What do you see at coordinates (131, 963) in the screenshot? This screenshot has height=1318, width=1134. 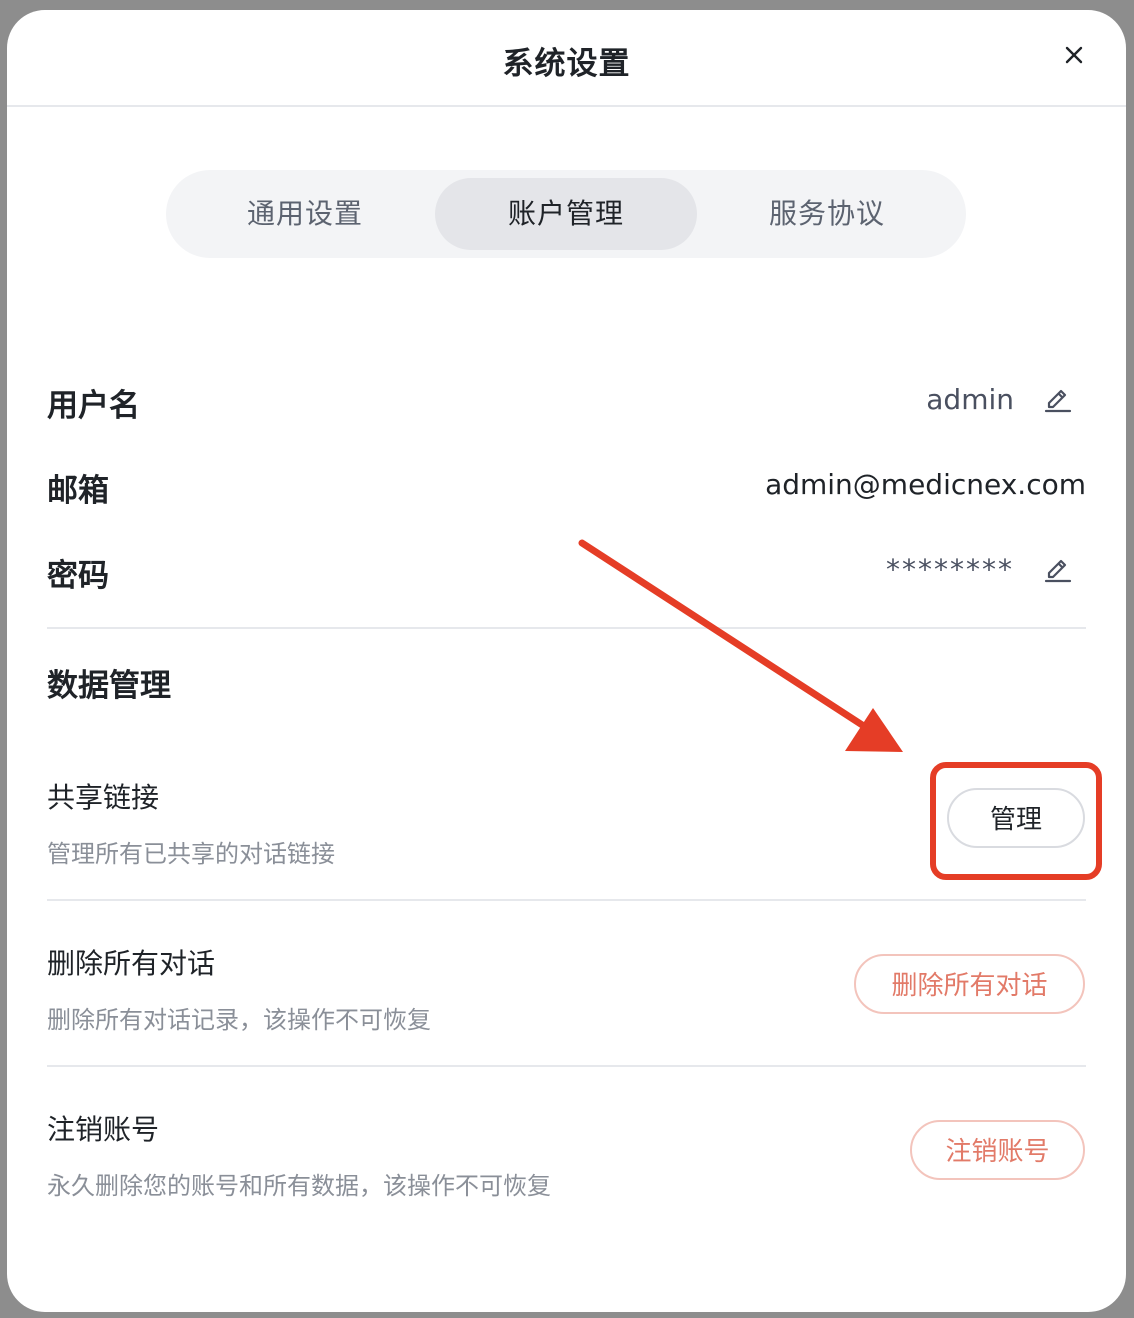 I see `delete-conversations-title: 删除所有对话` at bounding box center [131, 963].